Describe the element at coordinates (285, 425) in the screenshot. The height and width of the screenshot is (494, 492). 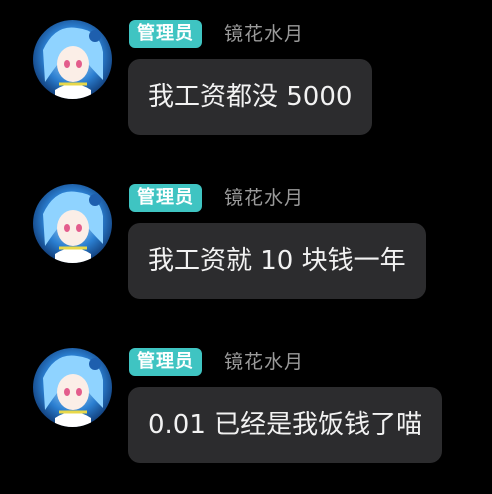
I see `message-bubble: 0.01 已经是我饭钱了喵` at that location.